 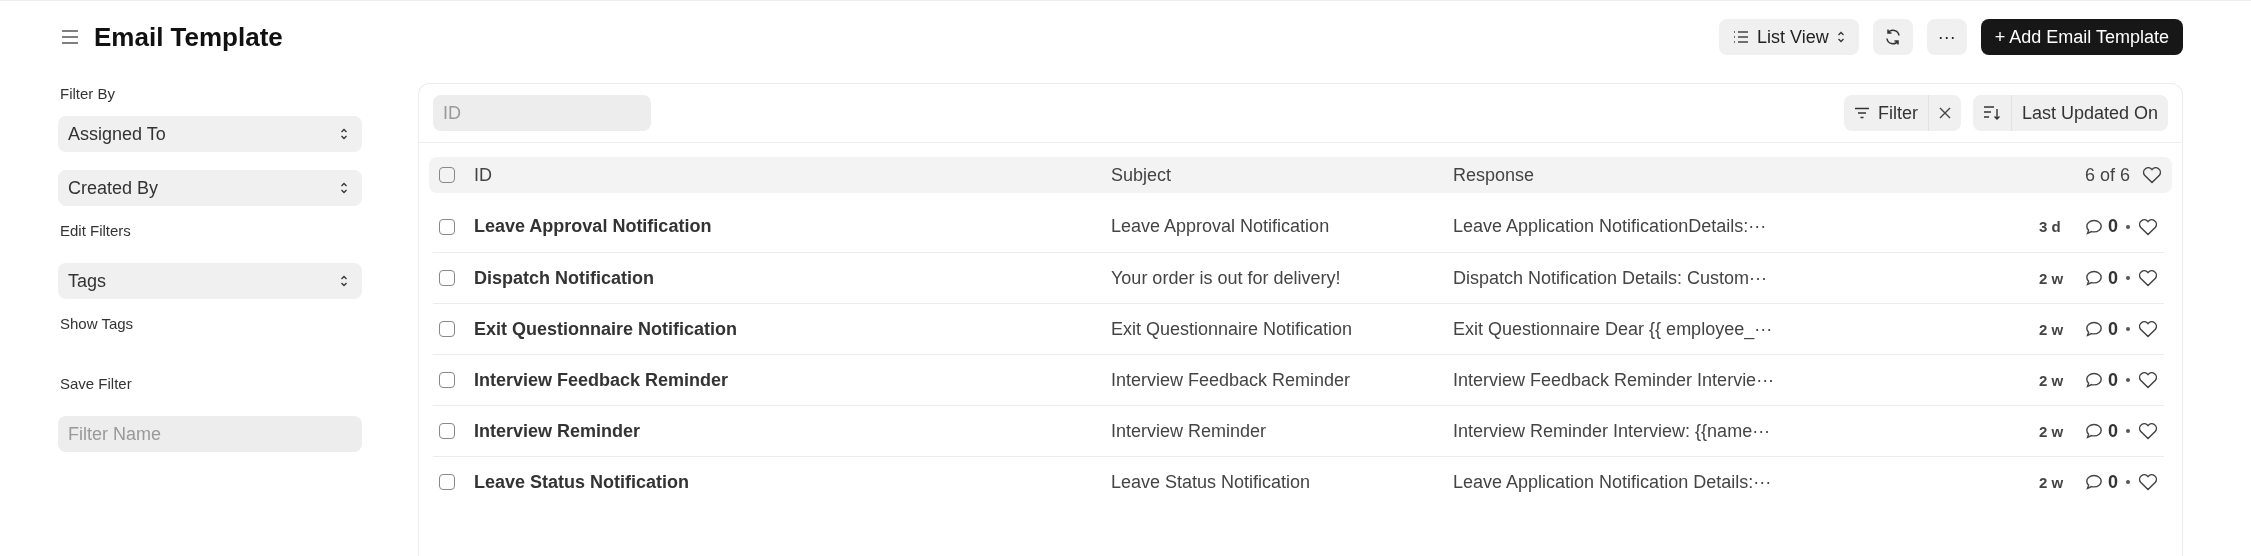 What do you see at coordinates (210, 230) in the screenshot?
I see `edit-filters-link: Edit Filters` at bounding box center [210, 230].